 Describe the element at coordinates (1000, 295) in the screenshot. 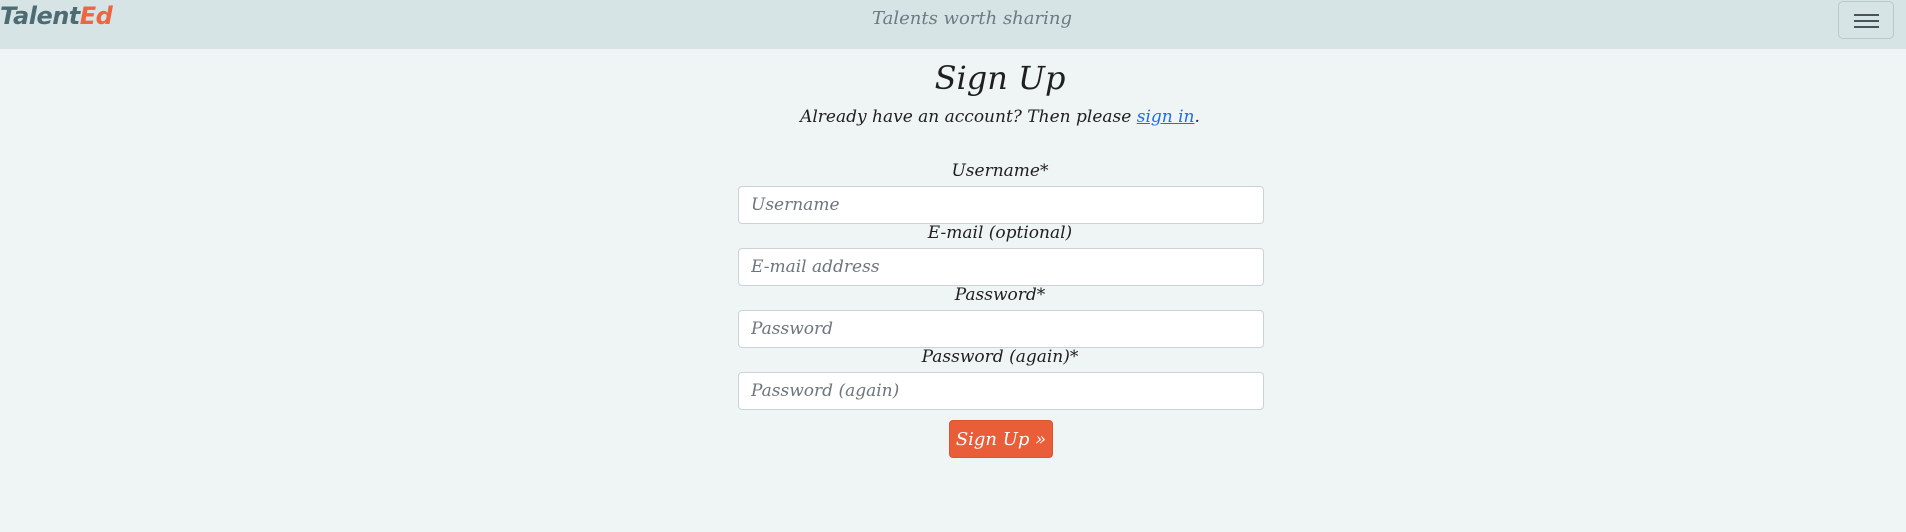

I see `password-label: Password*` at that location.